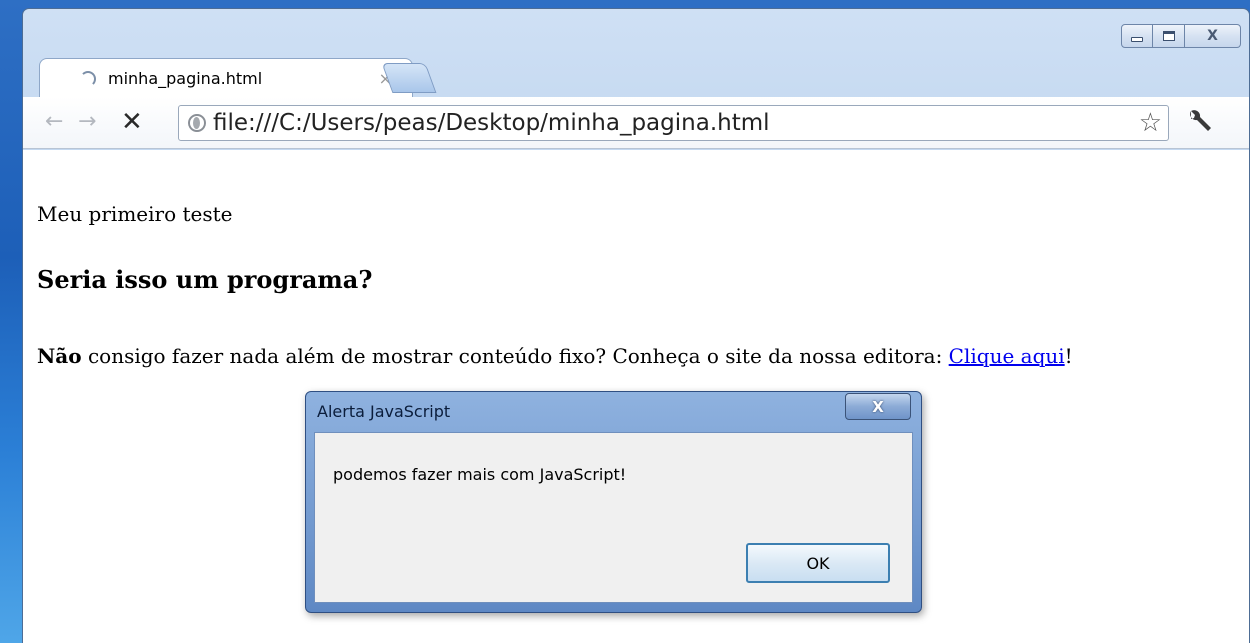 The image size is (1250, 643). What do you see at coordinates (88, 79) in the screenshot?
I see `loading-spinner-icon` at bounding box center [88, 79].